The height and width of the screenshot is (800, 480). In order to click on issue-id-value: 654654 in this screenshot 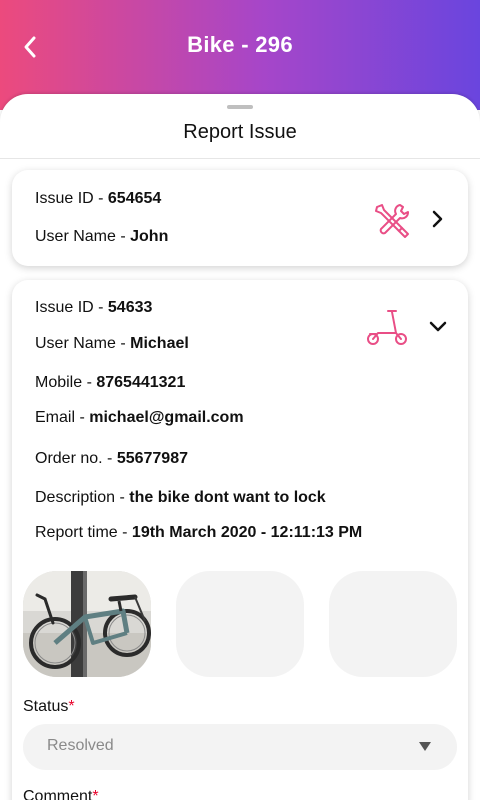, I will do `click(134, 198)`.